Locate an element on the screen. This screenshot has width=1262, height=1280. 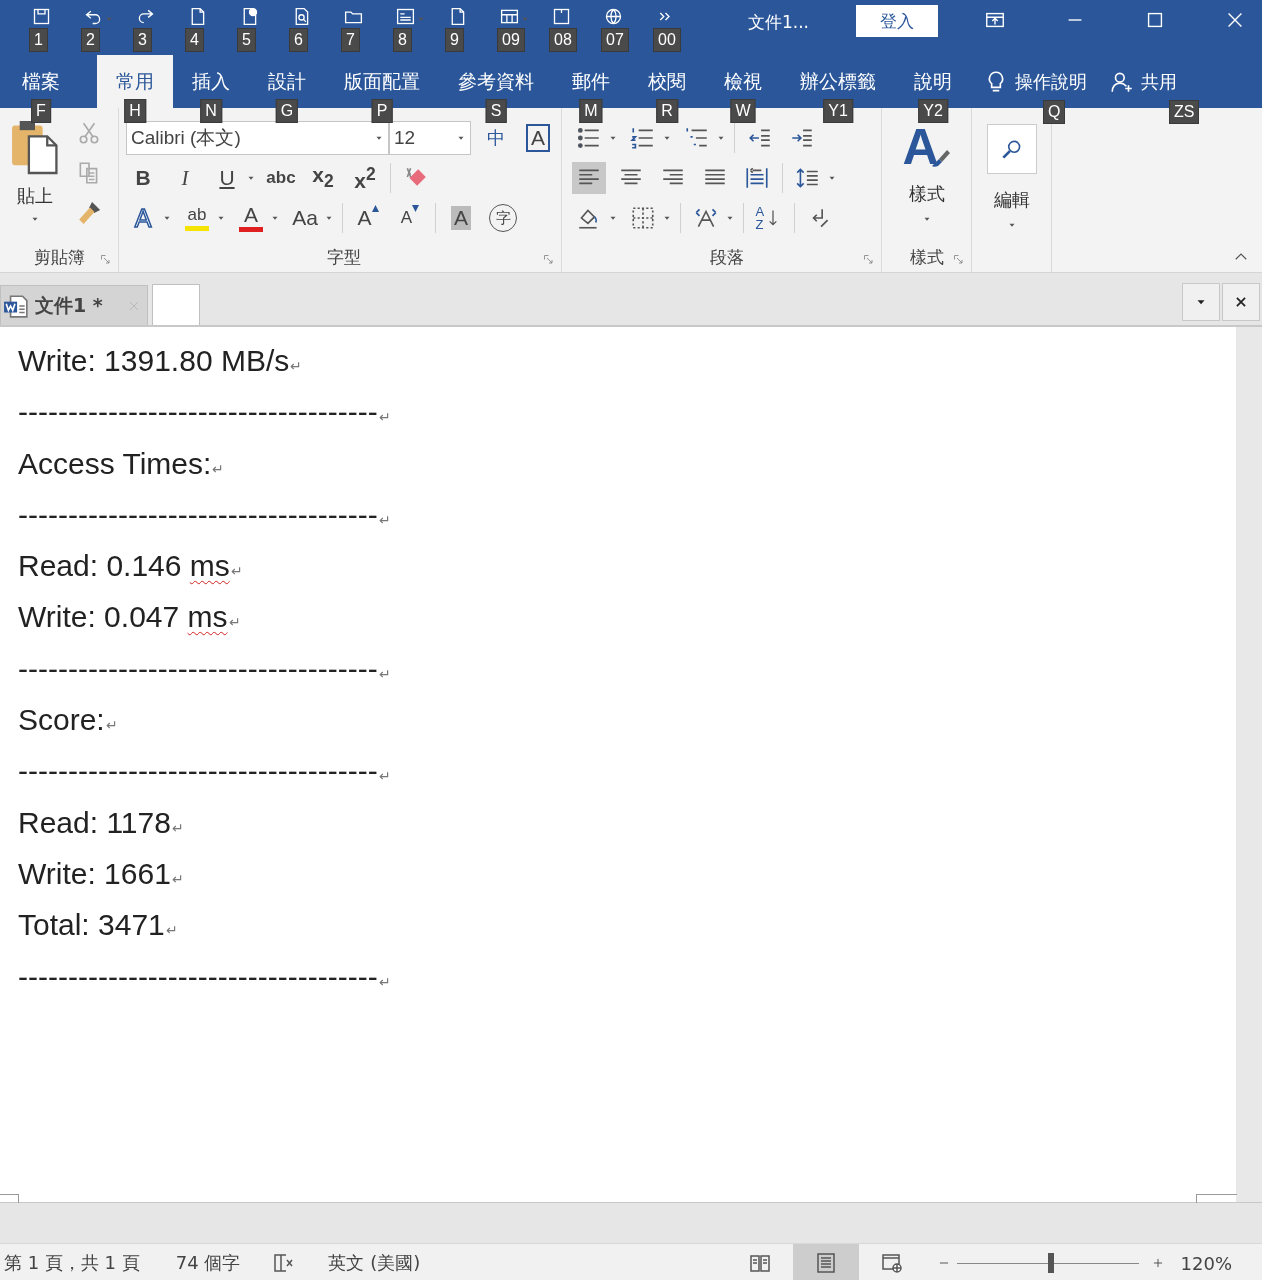
page-count: 第 1 頁，共 1 頁 is located at coordinates (72, 1263).